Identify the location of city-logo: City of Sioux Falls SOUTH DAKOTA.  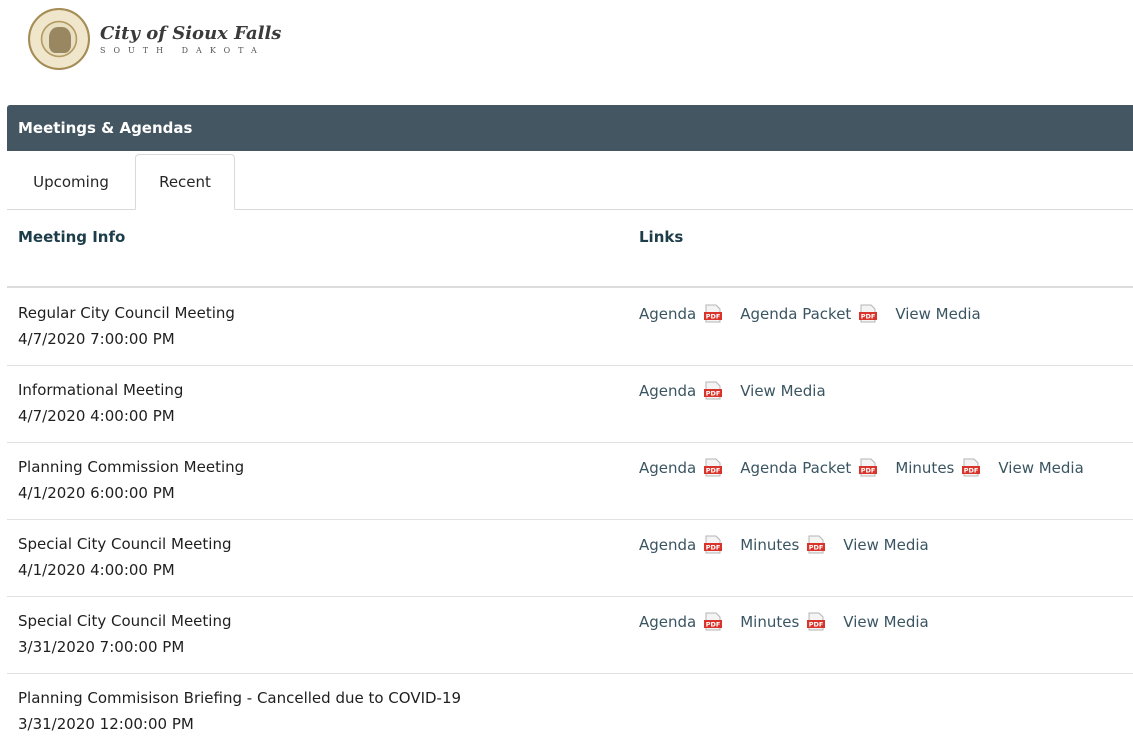
(154, 39).